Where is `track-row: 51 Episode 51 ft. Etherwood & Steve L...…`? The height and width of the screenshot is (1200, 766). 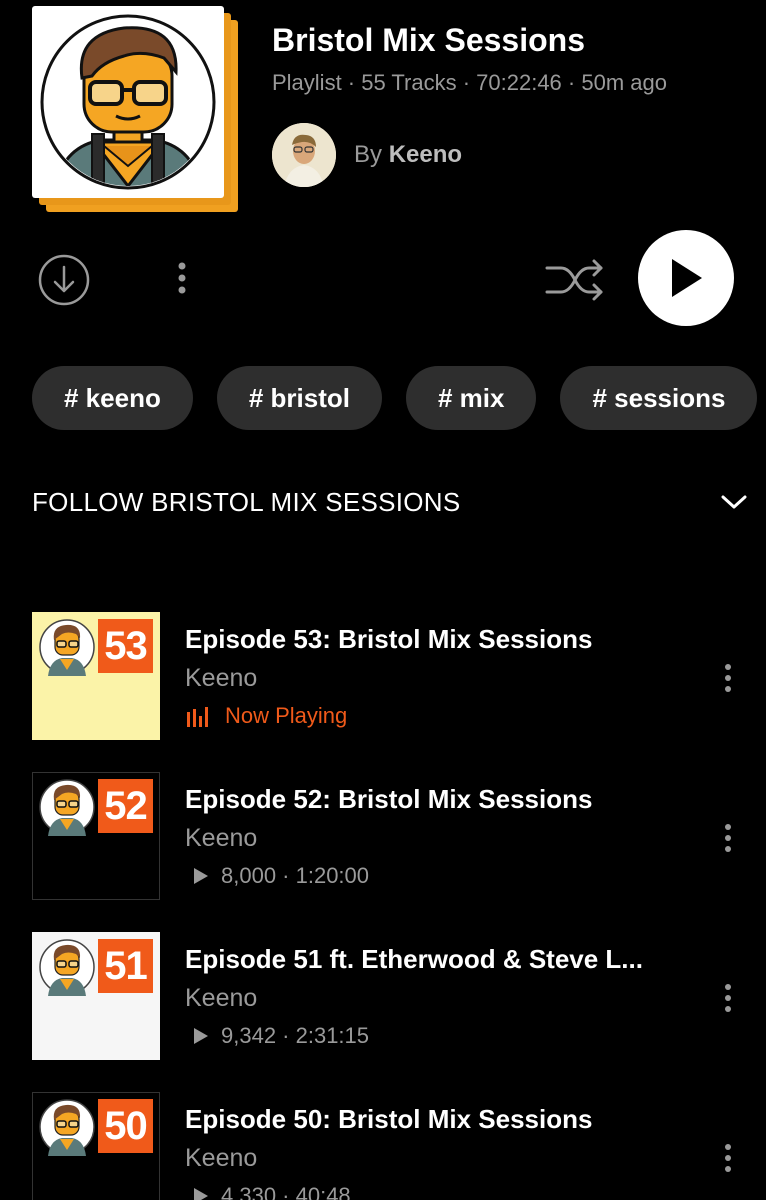
track-row: 51 Episode 51 ft. Etherwood & Steve L...… is located at coordinates (383, 997).